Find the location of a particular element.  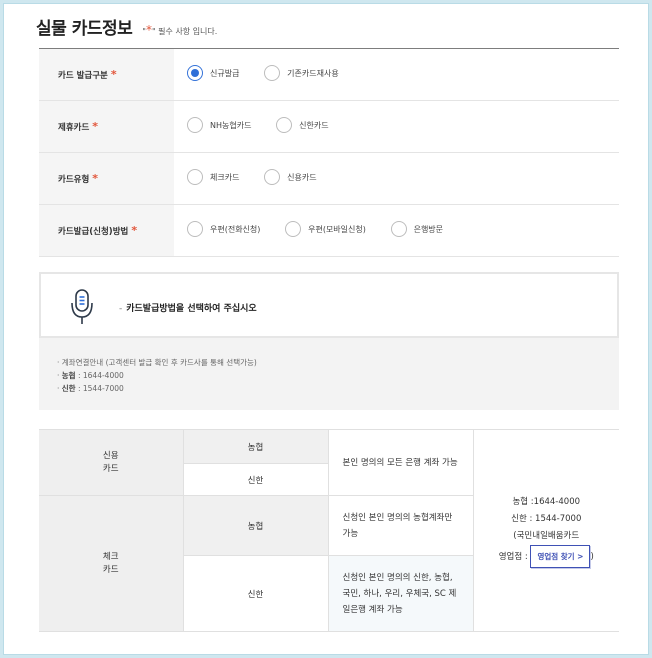

guide-dash: - is located at coordinates (121, 309).